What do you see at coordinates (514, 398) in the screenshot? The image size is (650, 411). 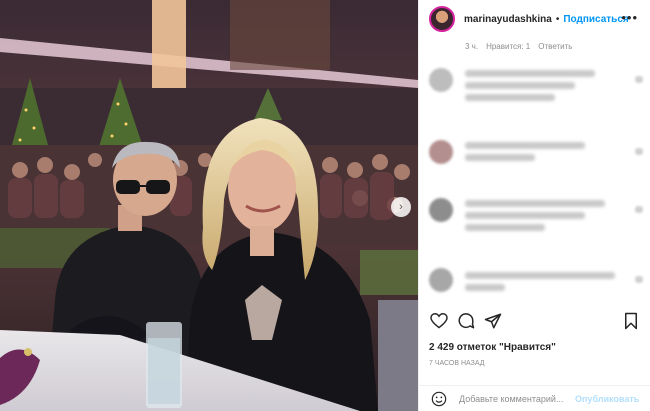 I see `comment-input` at bounding box center [514, 398].